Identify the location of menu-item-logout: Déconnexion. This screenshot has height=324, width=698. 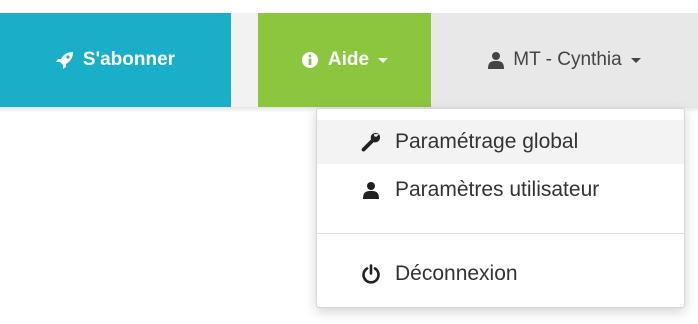
(500, 274).